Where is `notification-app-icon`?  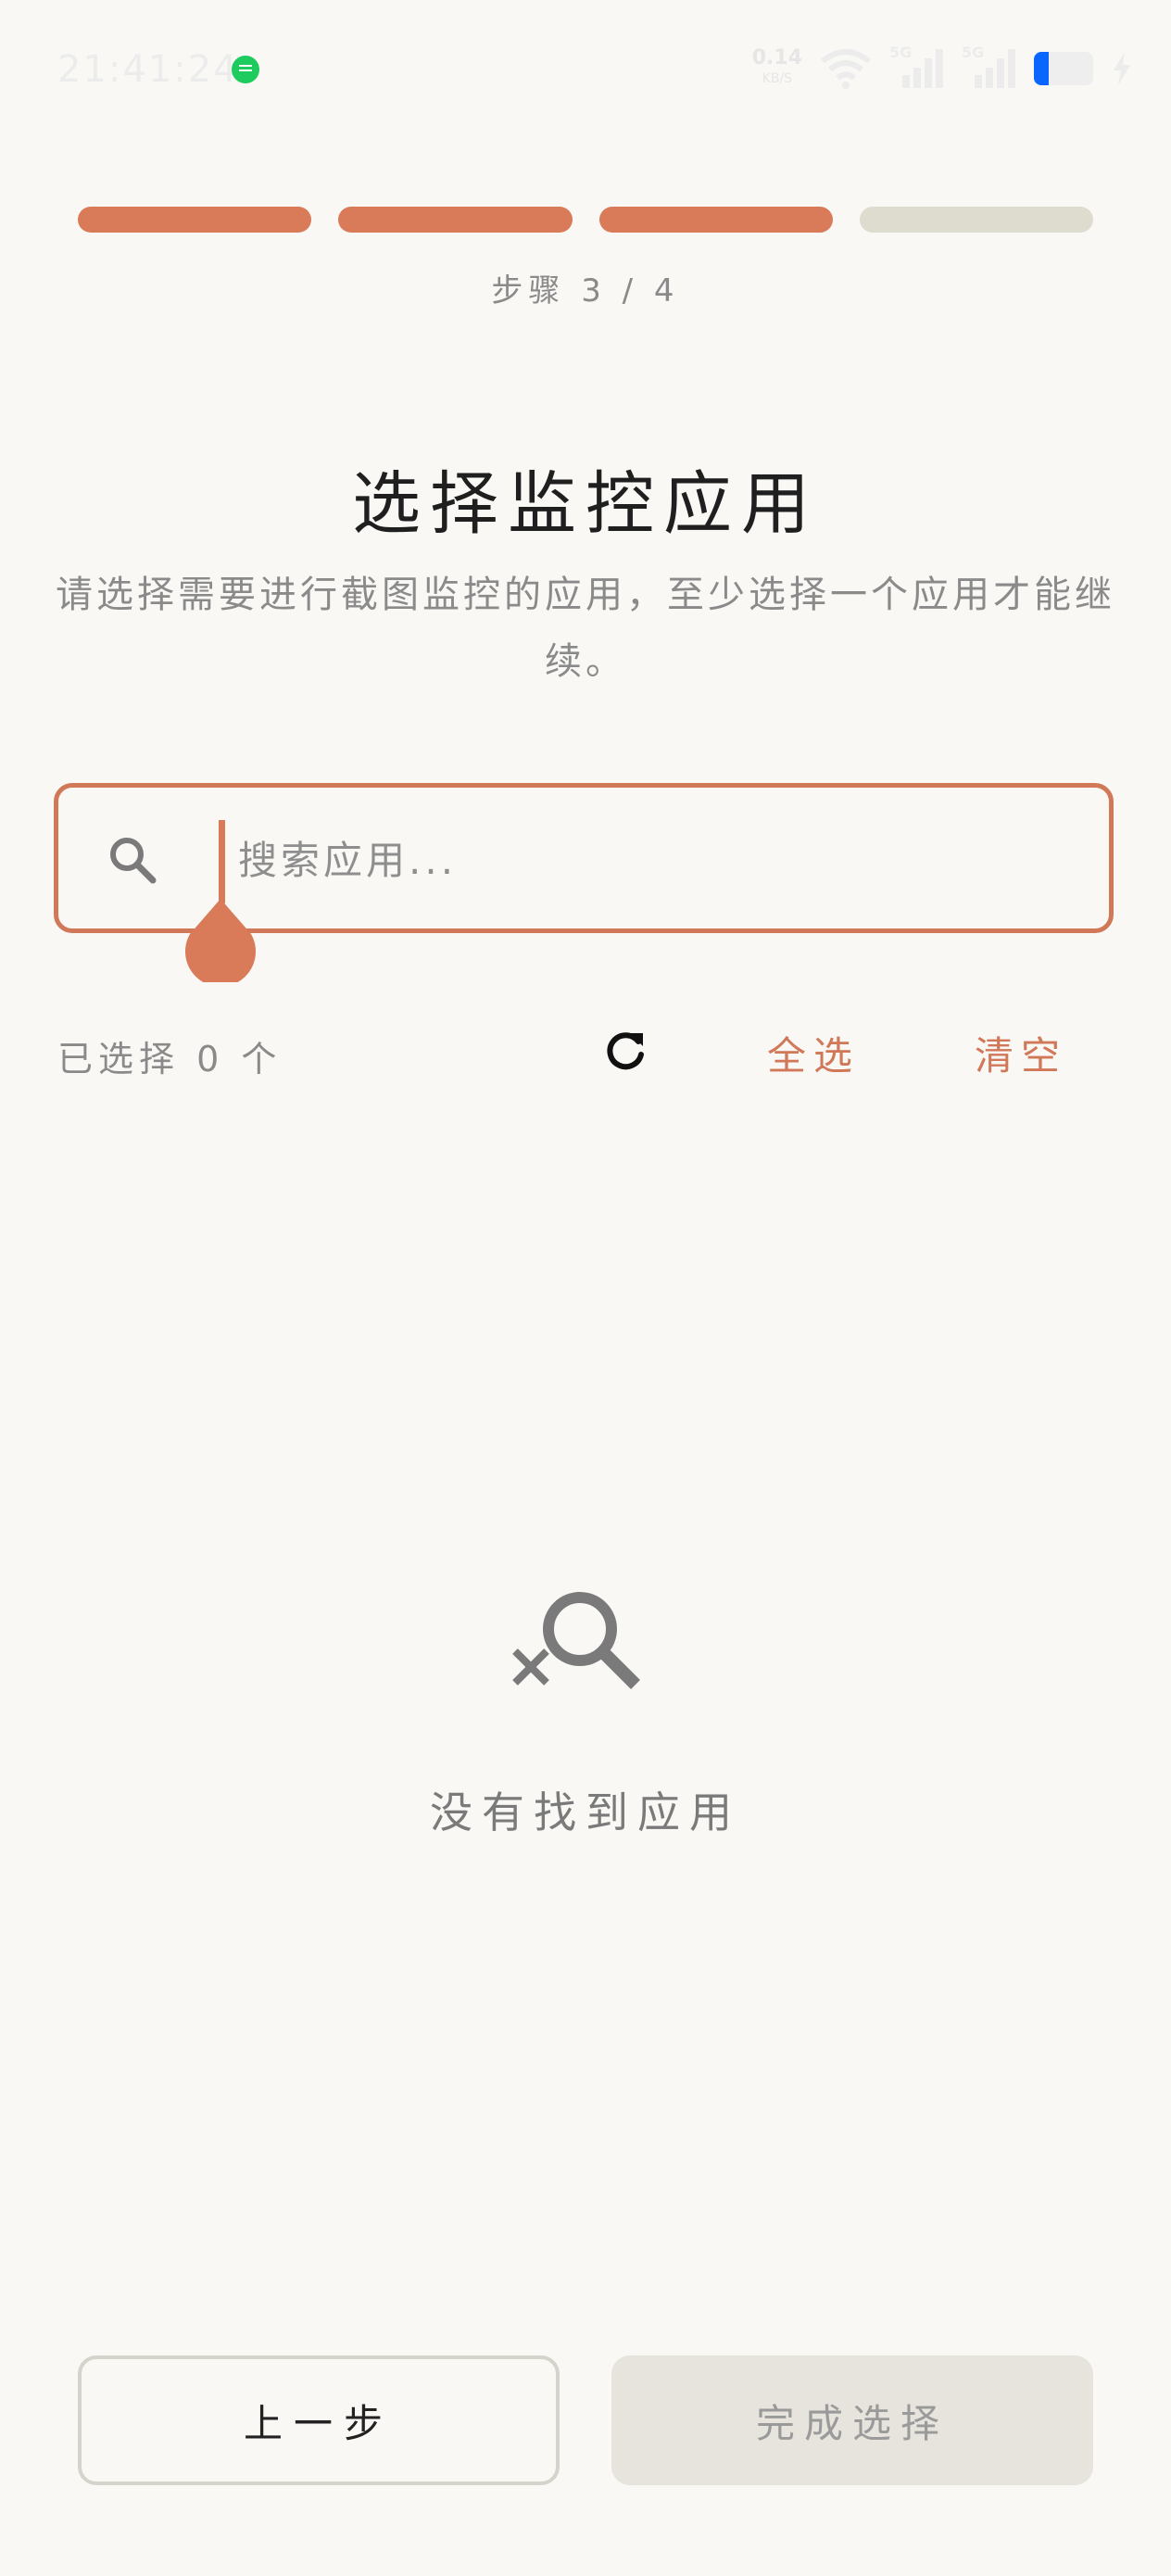
notification-app-icon is located at coordinates (246, 69).